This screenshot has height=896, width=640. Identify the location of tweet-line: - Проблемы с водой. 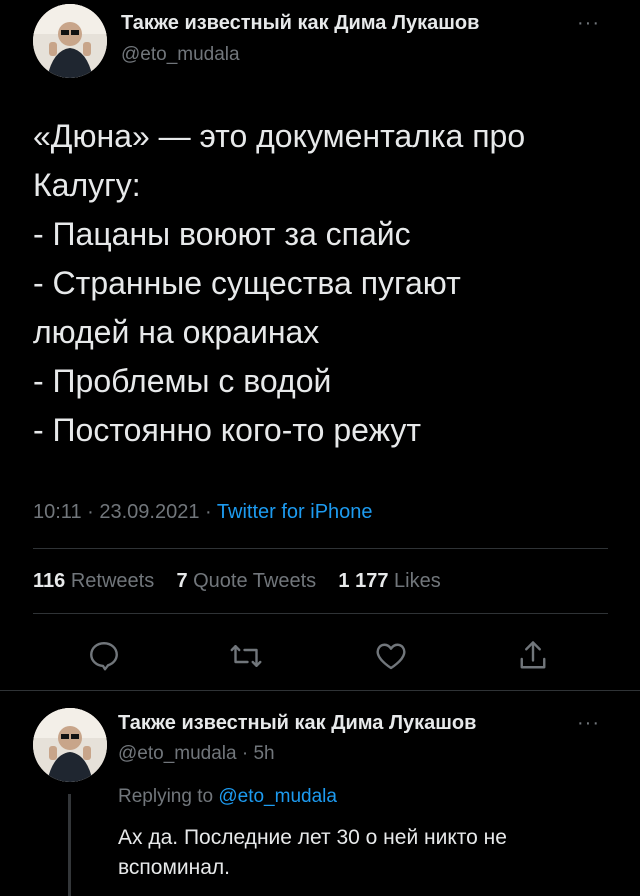
(182, 381).